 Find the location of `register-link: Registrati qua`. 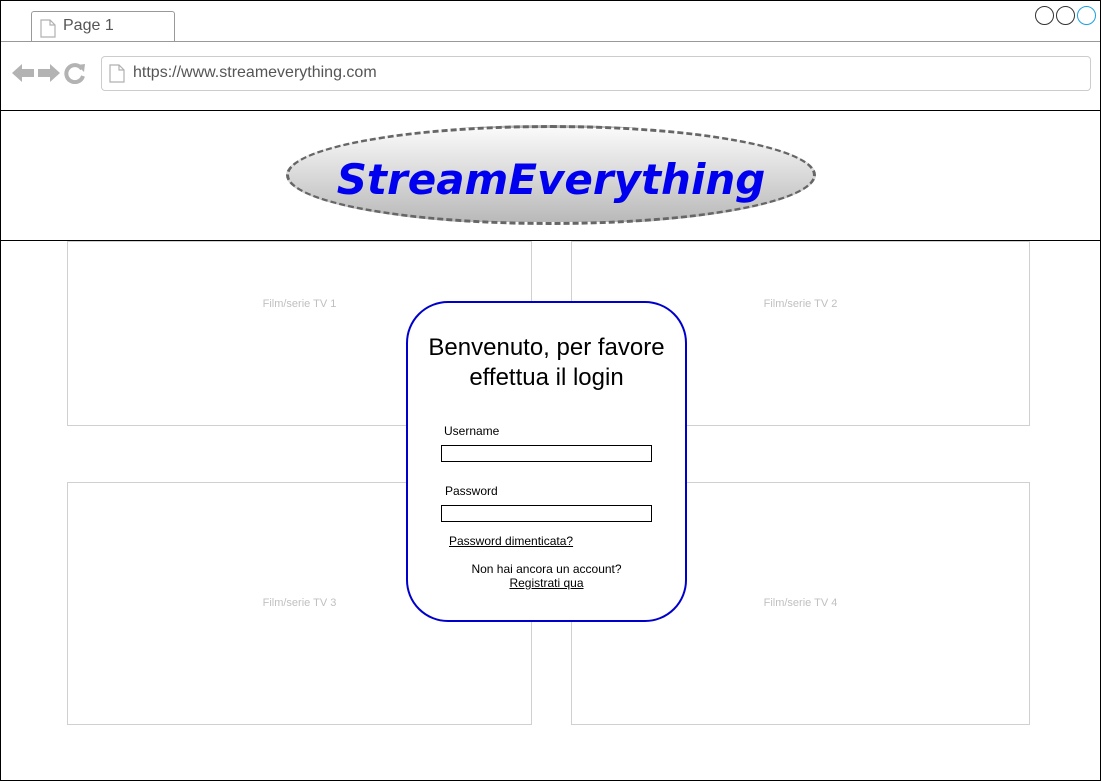

register-link: Registrati qua is located at coordinates (546, 583).